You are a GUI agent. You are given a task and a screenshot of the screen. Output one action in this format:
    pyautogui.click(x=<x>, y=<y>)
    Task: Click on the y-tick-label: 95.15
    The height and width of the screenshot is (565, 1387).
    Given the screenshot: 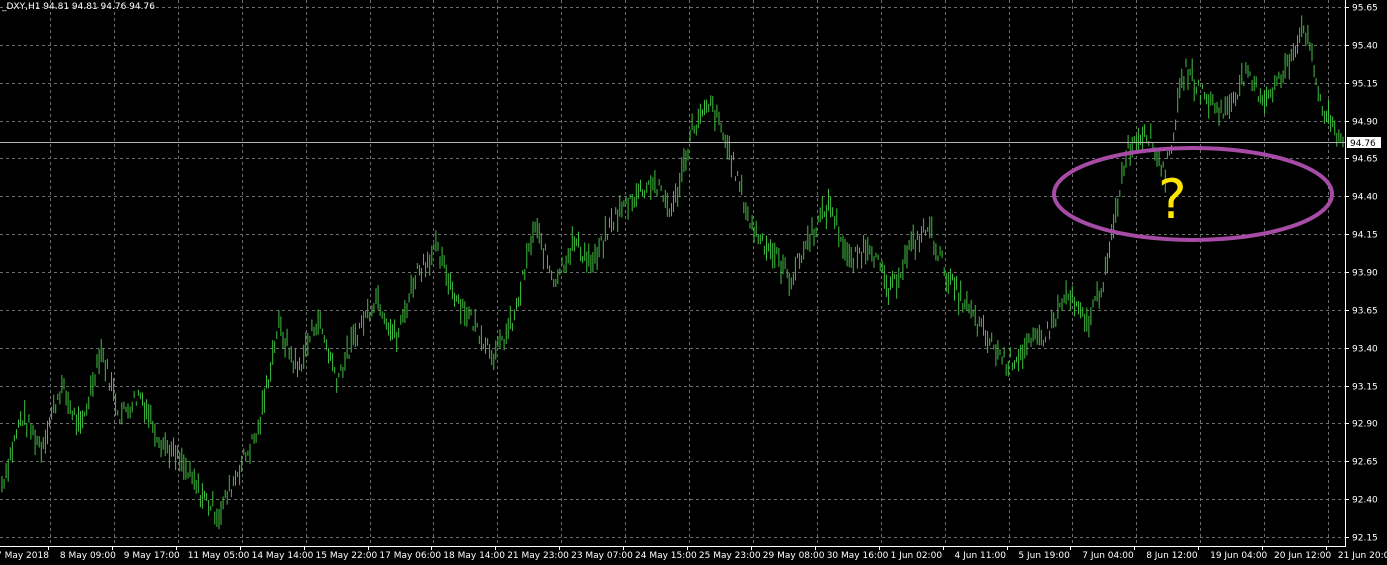 What is the action you would take?
    pyautogui.click(x=1365, y=85)
    